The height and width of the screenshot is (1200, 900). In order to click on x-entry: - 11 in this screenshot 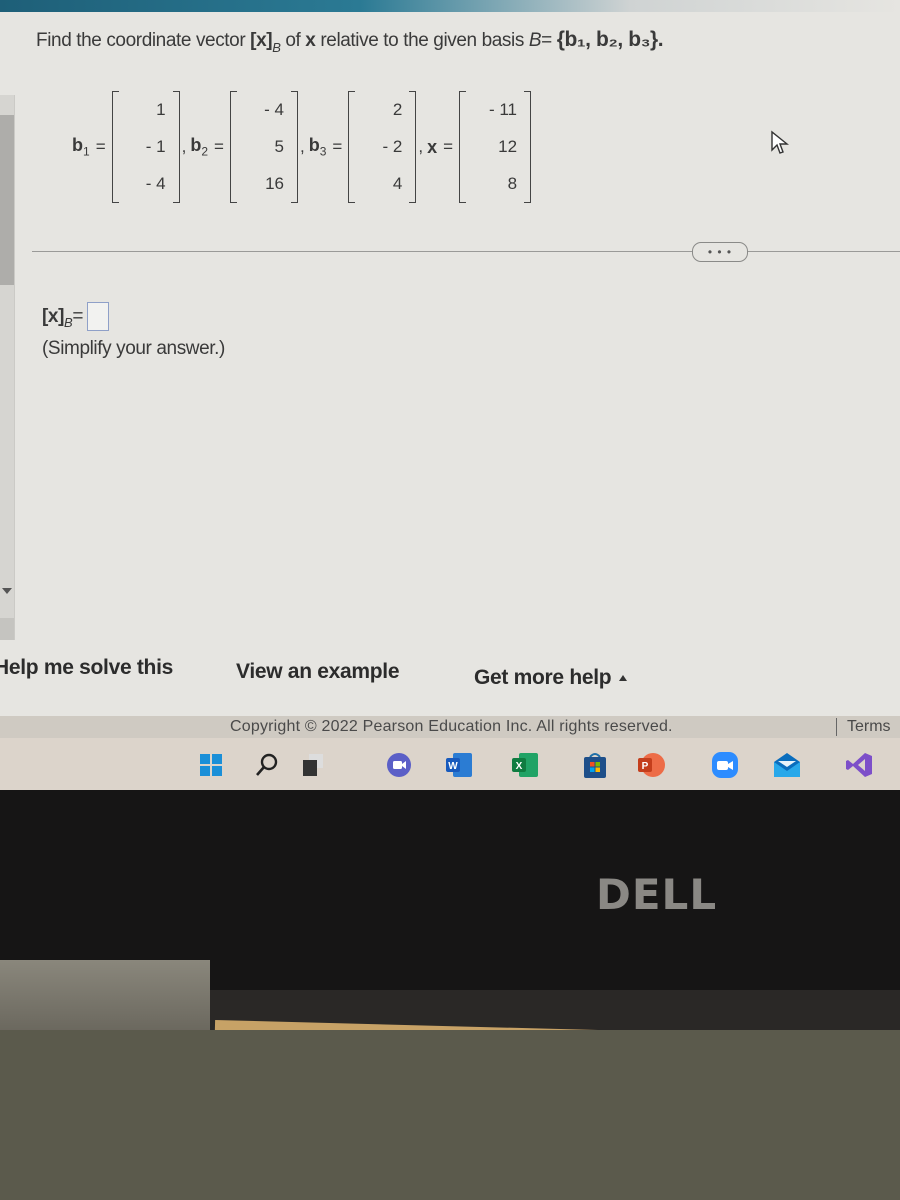, I will do `click(503, 109)`.